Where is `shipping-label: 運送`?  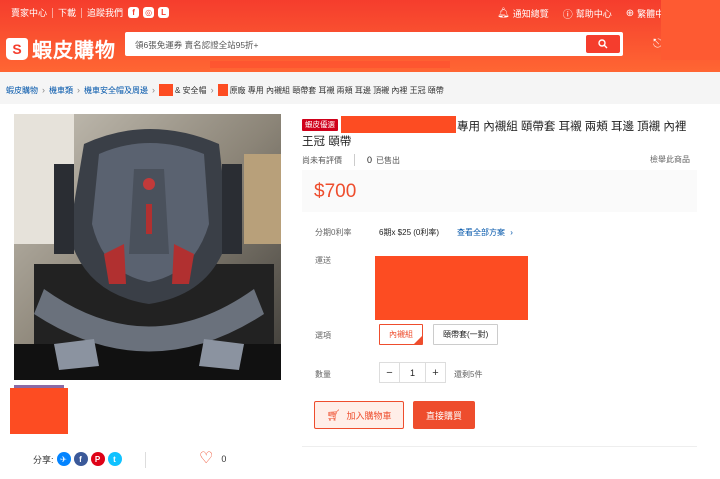 shipping-label: 運送 is located at coordinates (323, 260).